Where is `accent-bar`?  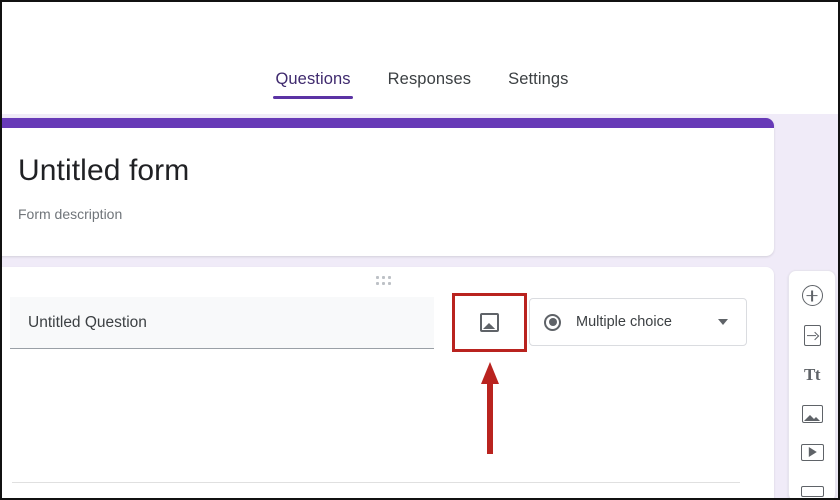 accent-bar is located at coordinates (388, 123).